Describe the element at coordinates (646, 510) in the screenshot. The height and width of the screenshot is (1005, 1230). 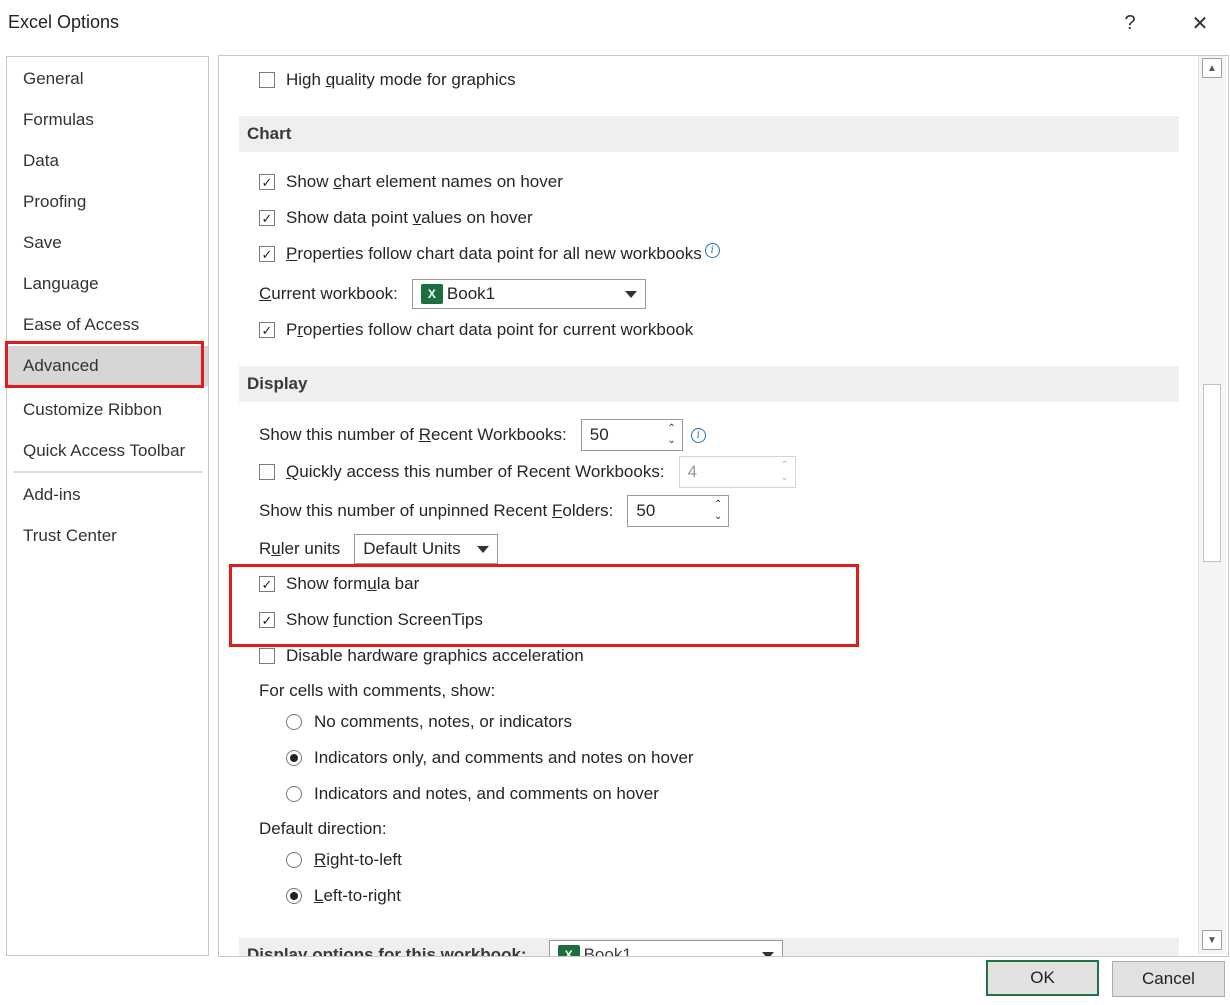
I see `recent-folders-value: 50` at that location.